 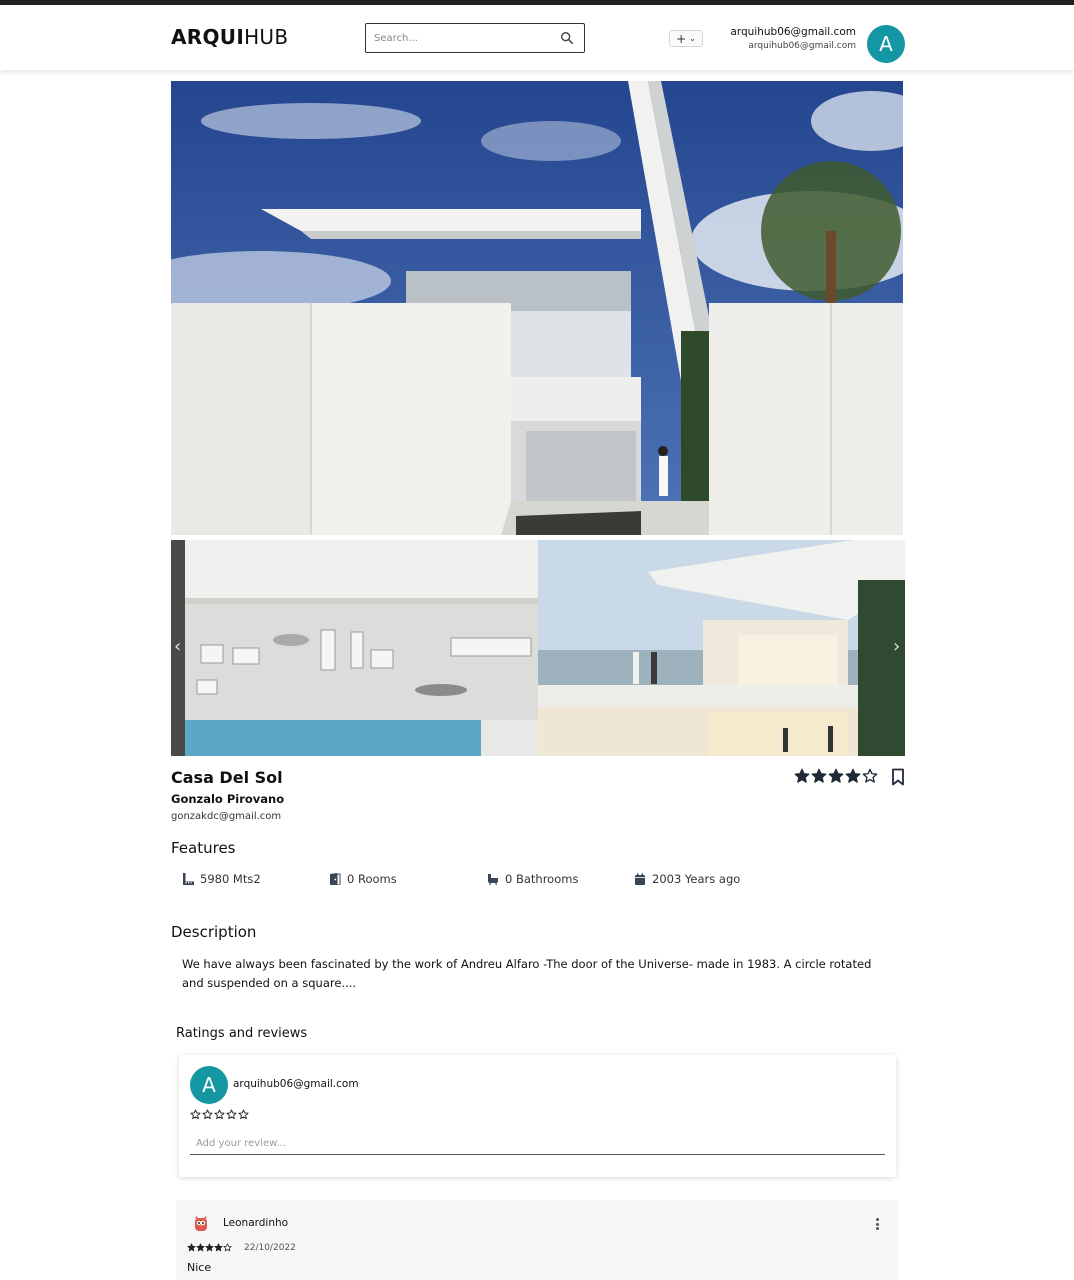 What do you see at coordinates (188, 879) in the screenshot?
I see `ruler-icon` at bounding box center [188, 879].